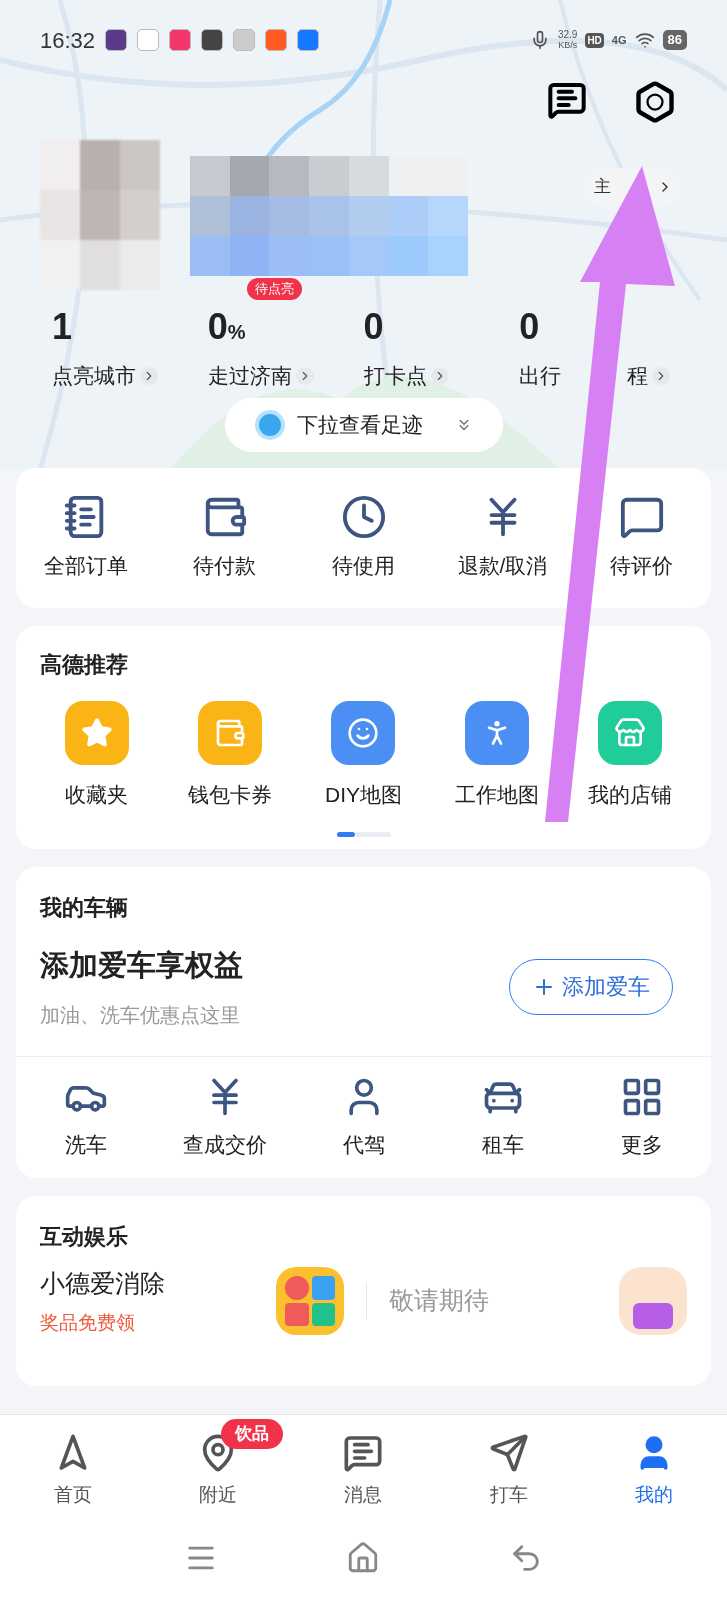 Image resolution: width=727 pixels, height=1600 pixels. Describe the element at coordinates (644, 40) in the screenshot. I see `wifi-icon` at that location.